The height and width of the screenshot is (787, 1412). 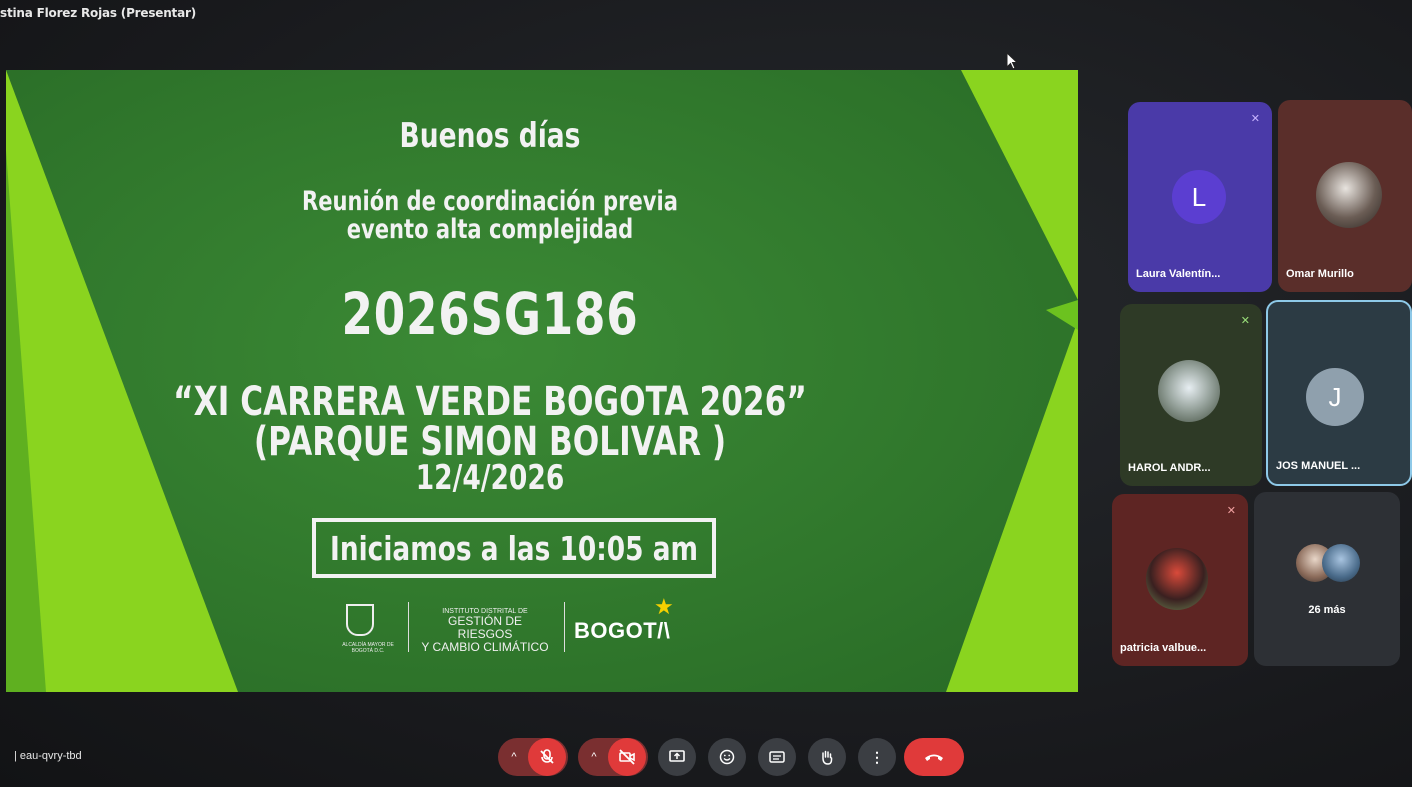 What do you see at coordinates (1320, 274) in the screenshot?
I see `participant-name: Omar Murillo` at bounding box center [1320, 274].